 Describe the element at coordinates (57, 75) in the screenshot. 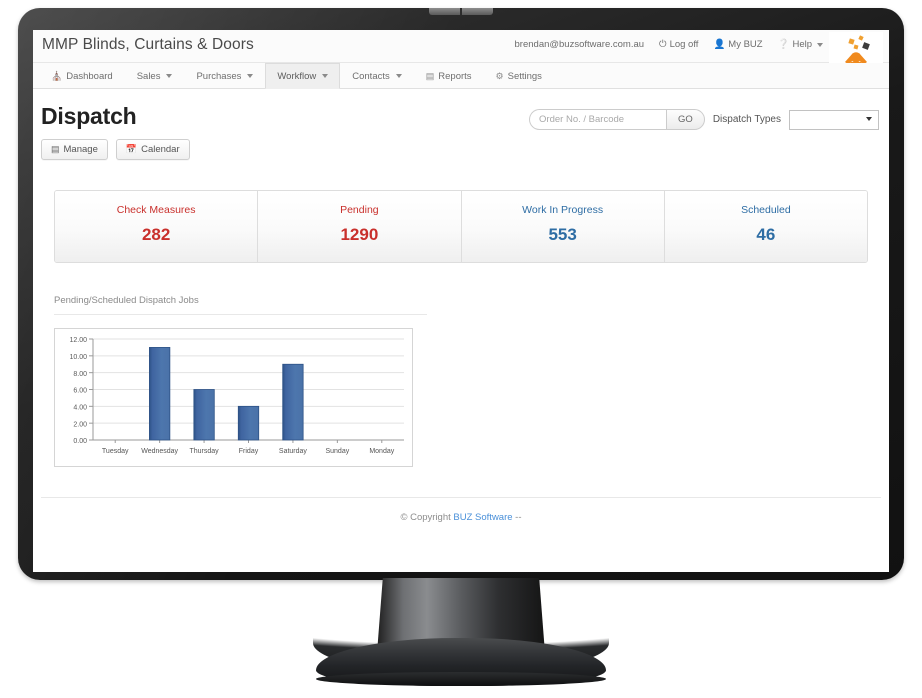

I see `home-icon: ⛪` at that location.